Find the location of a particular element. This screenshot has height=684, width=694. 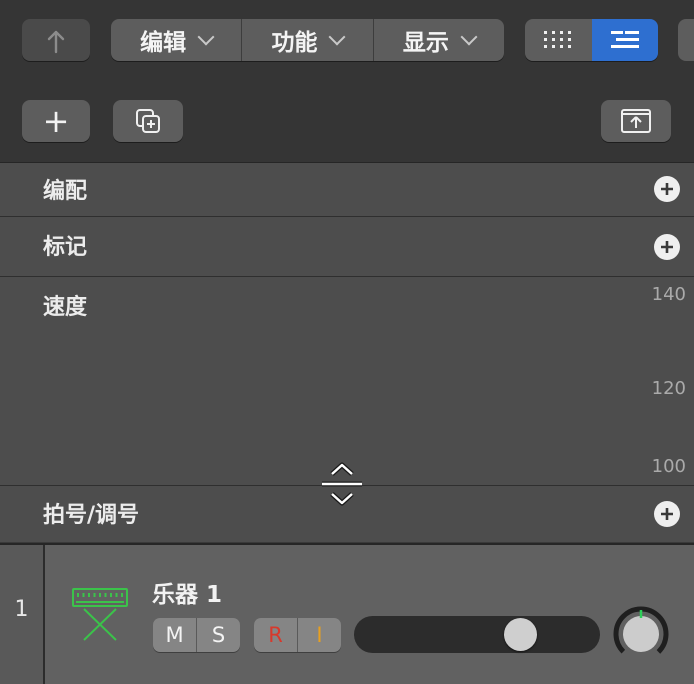

duplicate-track-button is located at coordinates (148, 121).